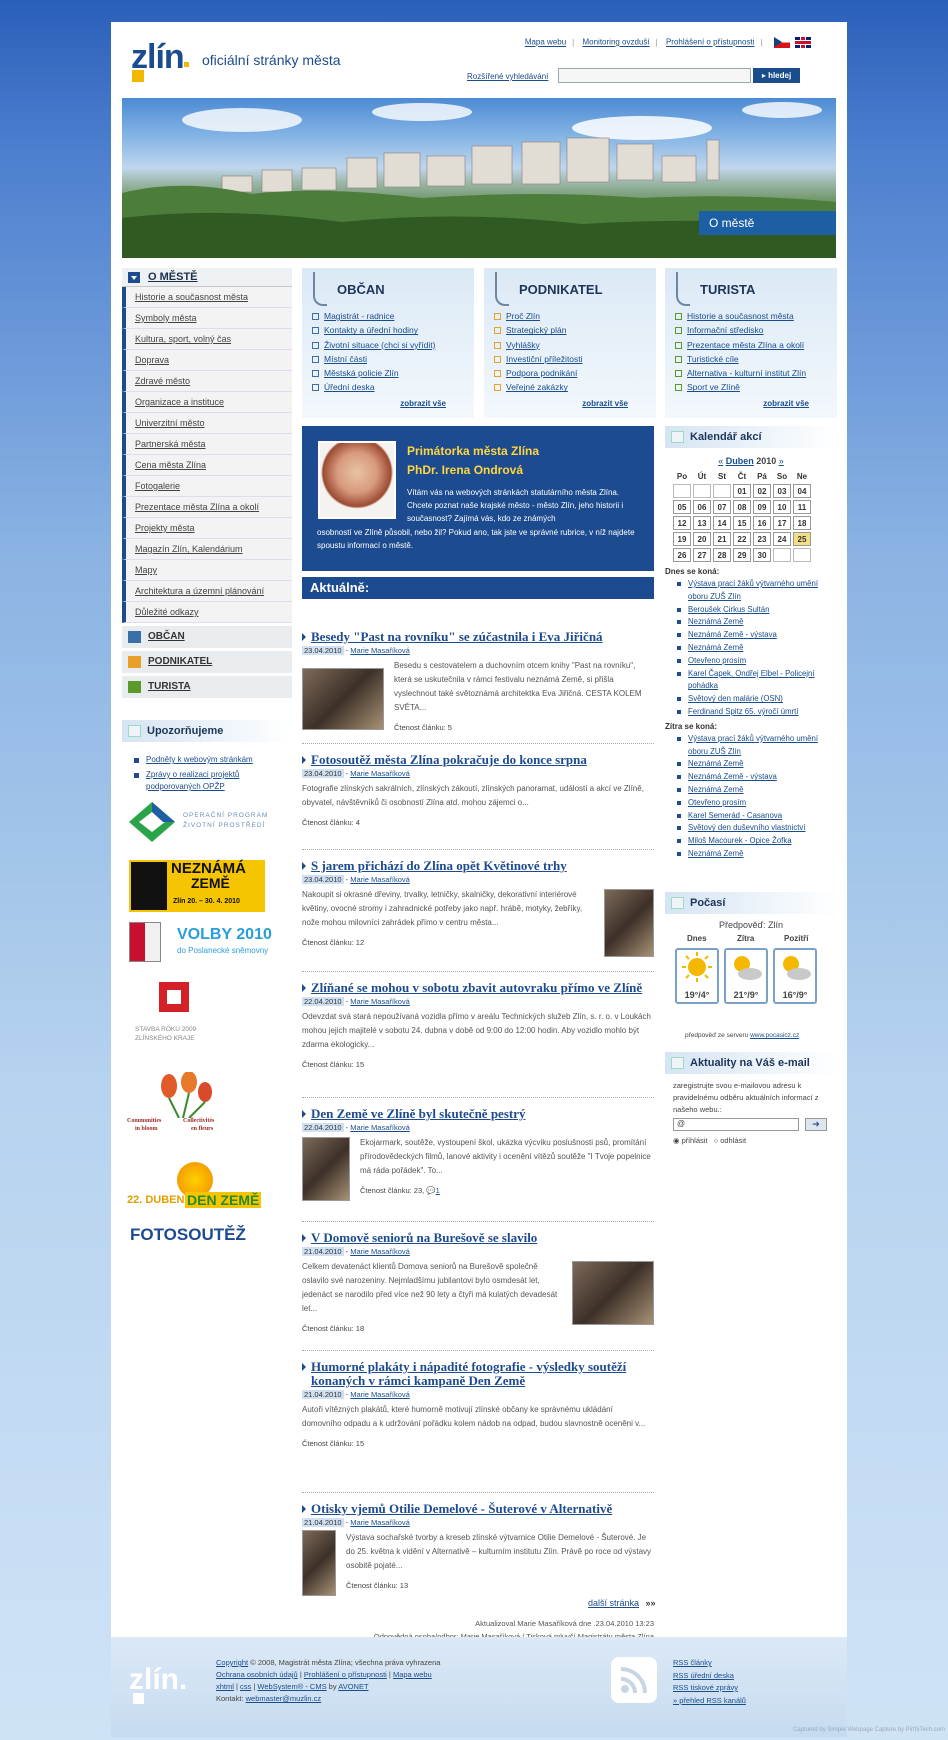 The height and width of the screenshot is (1740, 948). I want to click on rss-press-link: RSS tiskové zprávy, so click(709, 1688).